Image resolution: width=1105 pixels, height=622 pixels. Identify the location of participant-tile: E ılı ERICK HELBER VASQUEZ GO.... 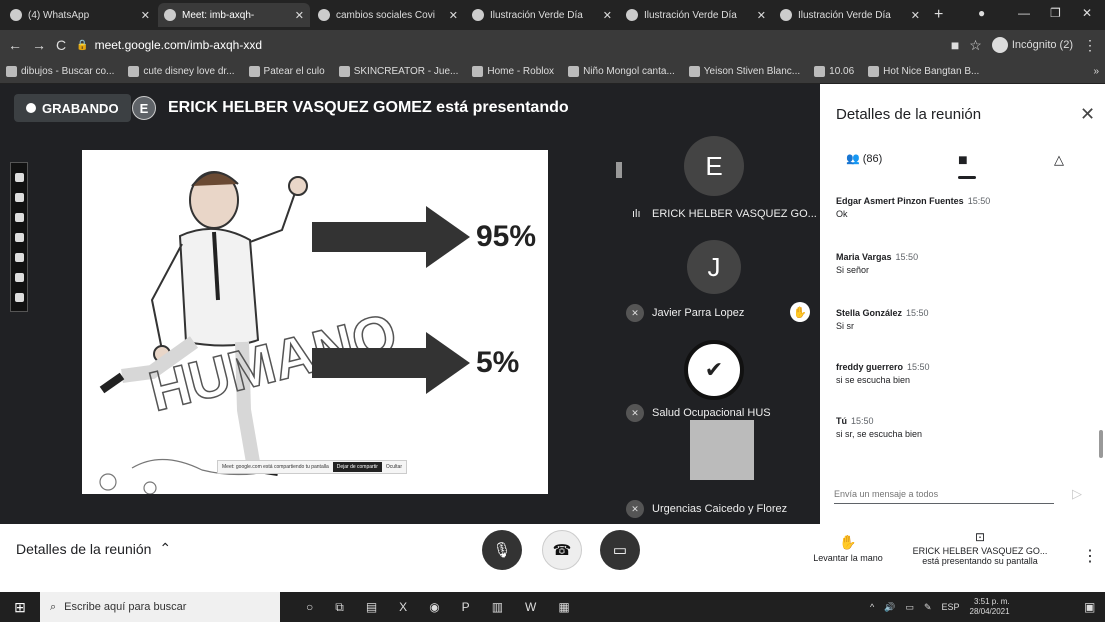
(715, 184).